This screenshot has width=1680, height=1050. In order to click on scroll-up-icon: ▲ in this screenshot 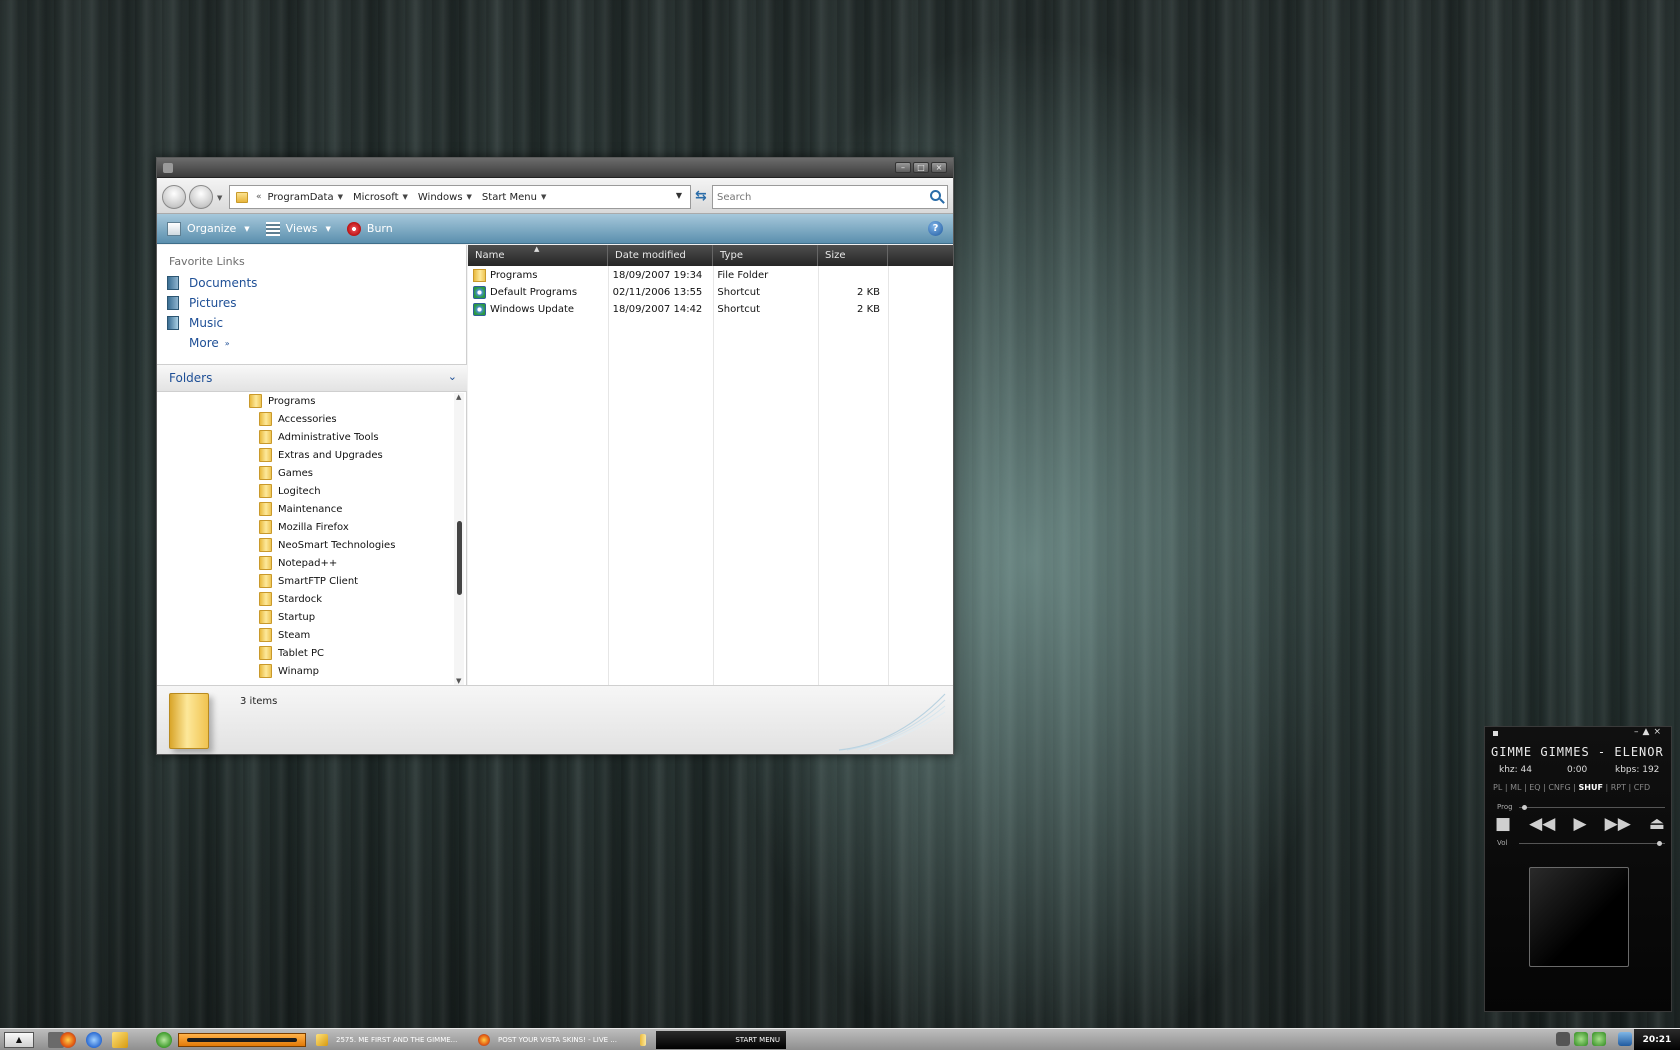, I will do `click(458, 397)`.